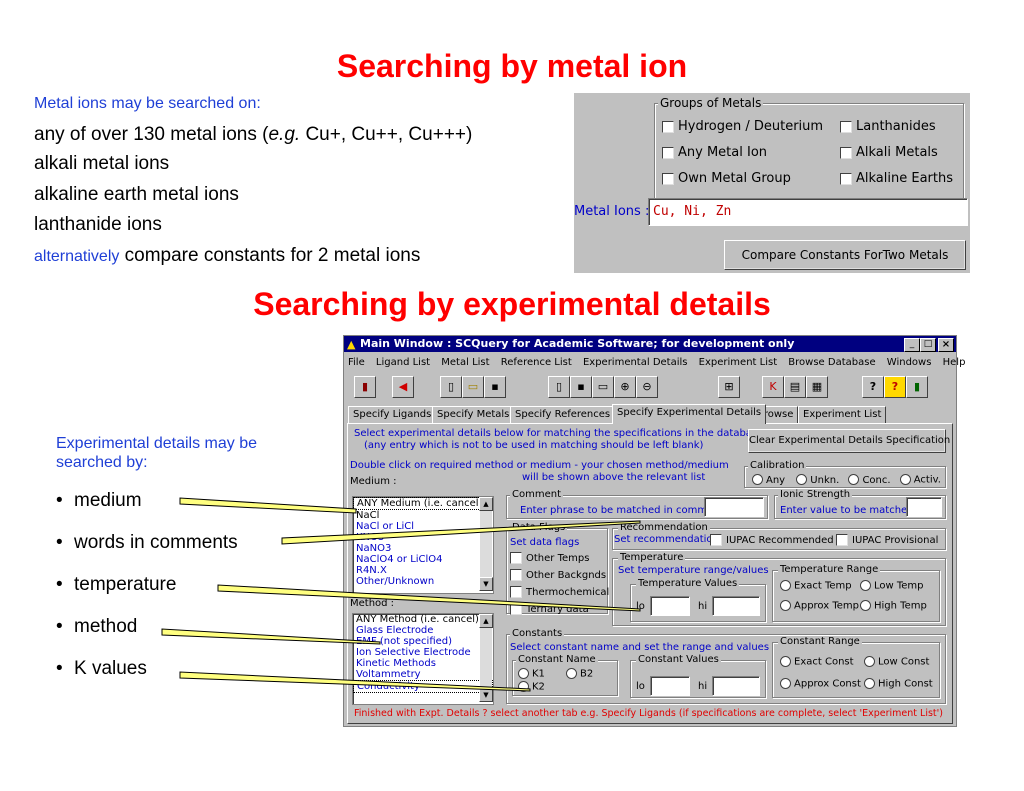 The width and height of the screenshot is (1024, 791). What do you see at coordinates (355, 681) in the screenshot?
I see `callout-k-values` at bounding box center [355, 681].